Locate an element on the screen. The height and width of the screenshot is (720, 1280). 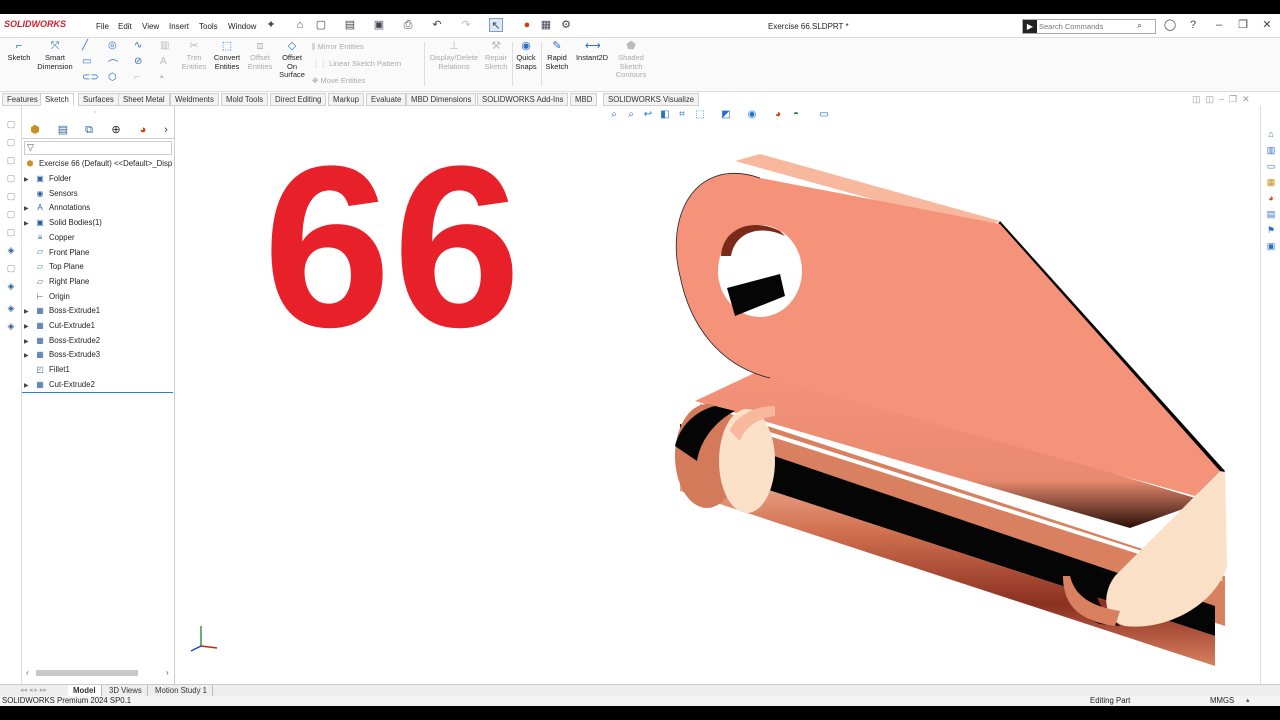
slot-icon: ⊂⊃ is located at coordinates (90, 77).